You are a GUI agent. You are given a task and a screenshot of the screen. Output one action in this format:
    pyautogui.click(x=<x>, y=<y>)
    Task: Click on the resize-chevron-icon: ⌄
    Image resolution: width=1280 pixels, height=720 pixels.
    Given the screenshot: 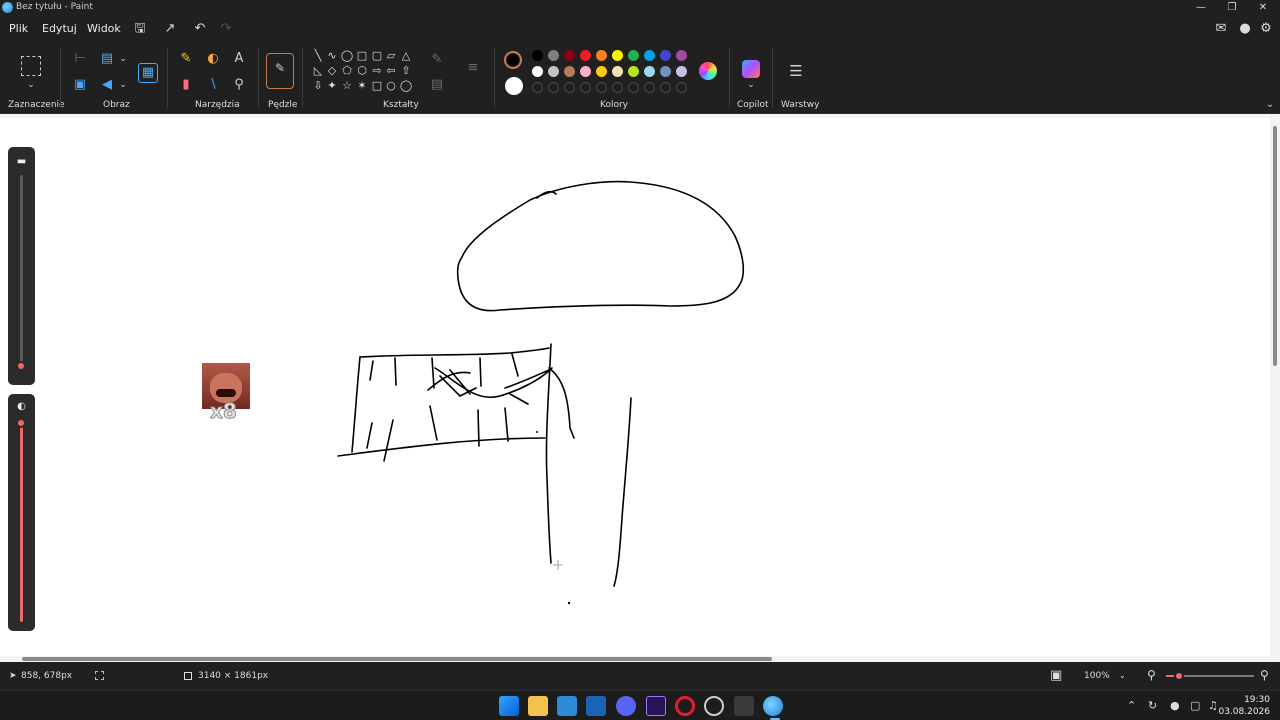 What is the action you would take?
    pyautogui.click(x=123, y=59)
    